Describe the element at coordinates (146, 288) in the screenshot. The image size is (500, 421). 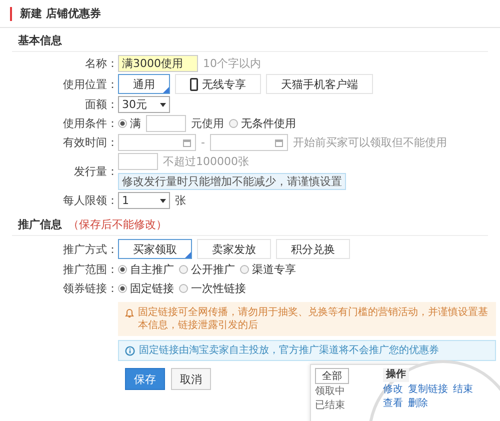
I see `radio-option: 固定链接` at that location.